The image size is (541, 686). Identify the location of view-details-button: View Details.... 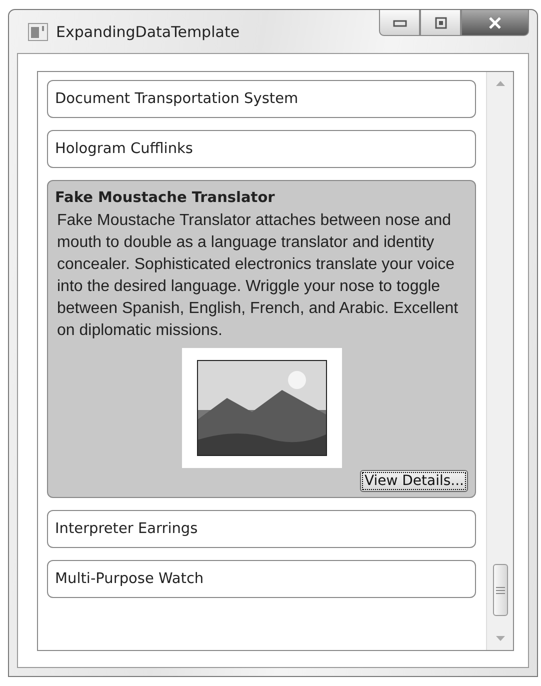
(414, 481).